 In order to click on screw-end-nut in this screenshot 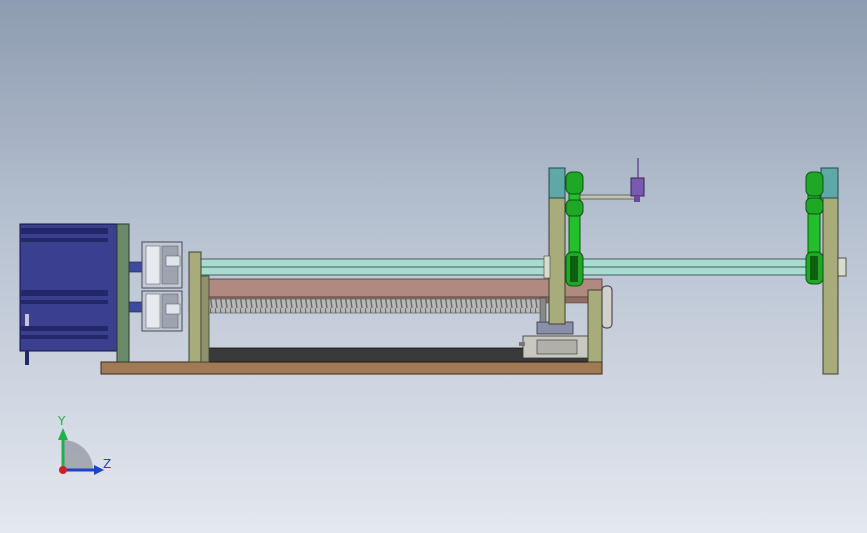, I will do `click(543, 310)`.